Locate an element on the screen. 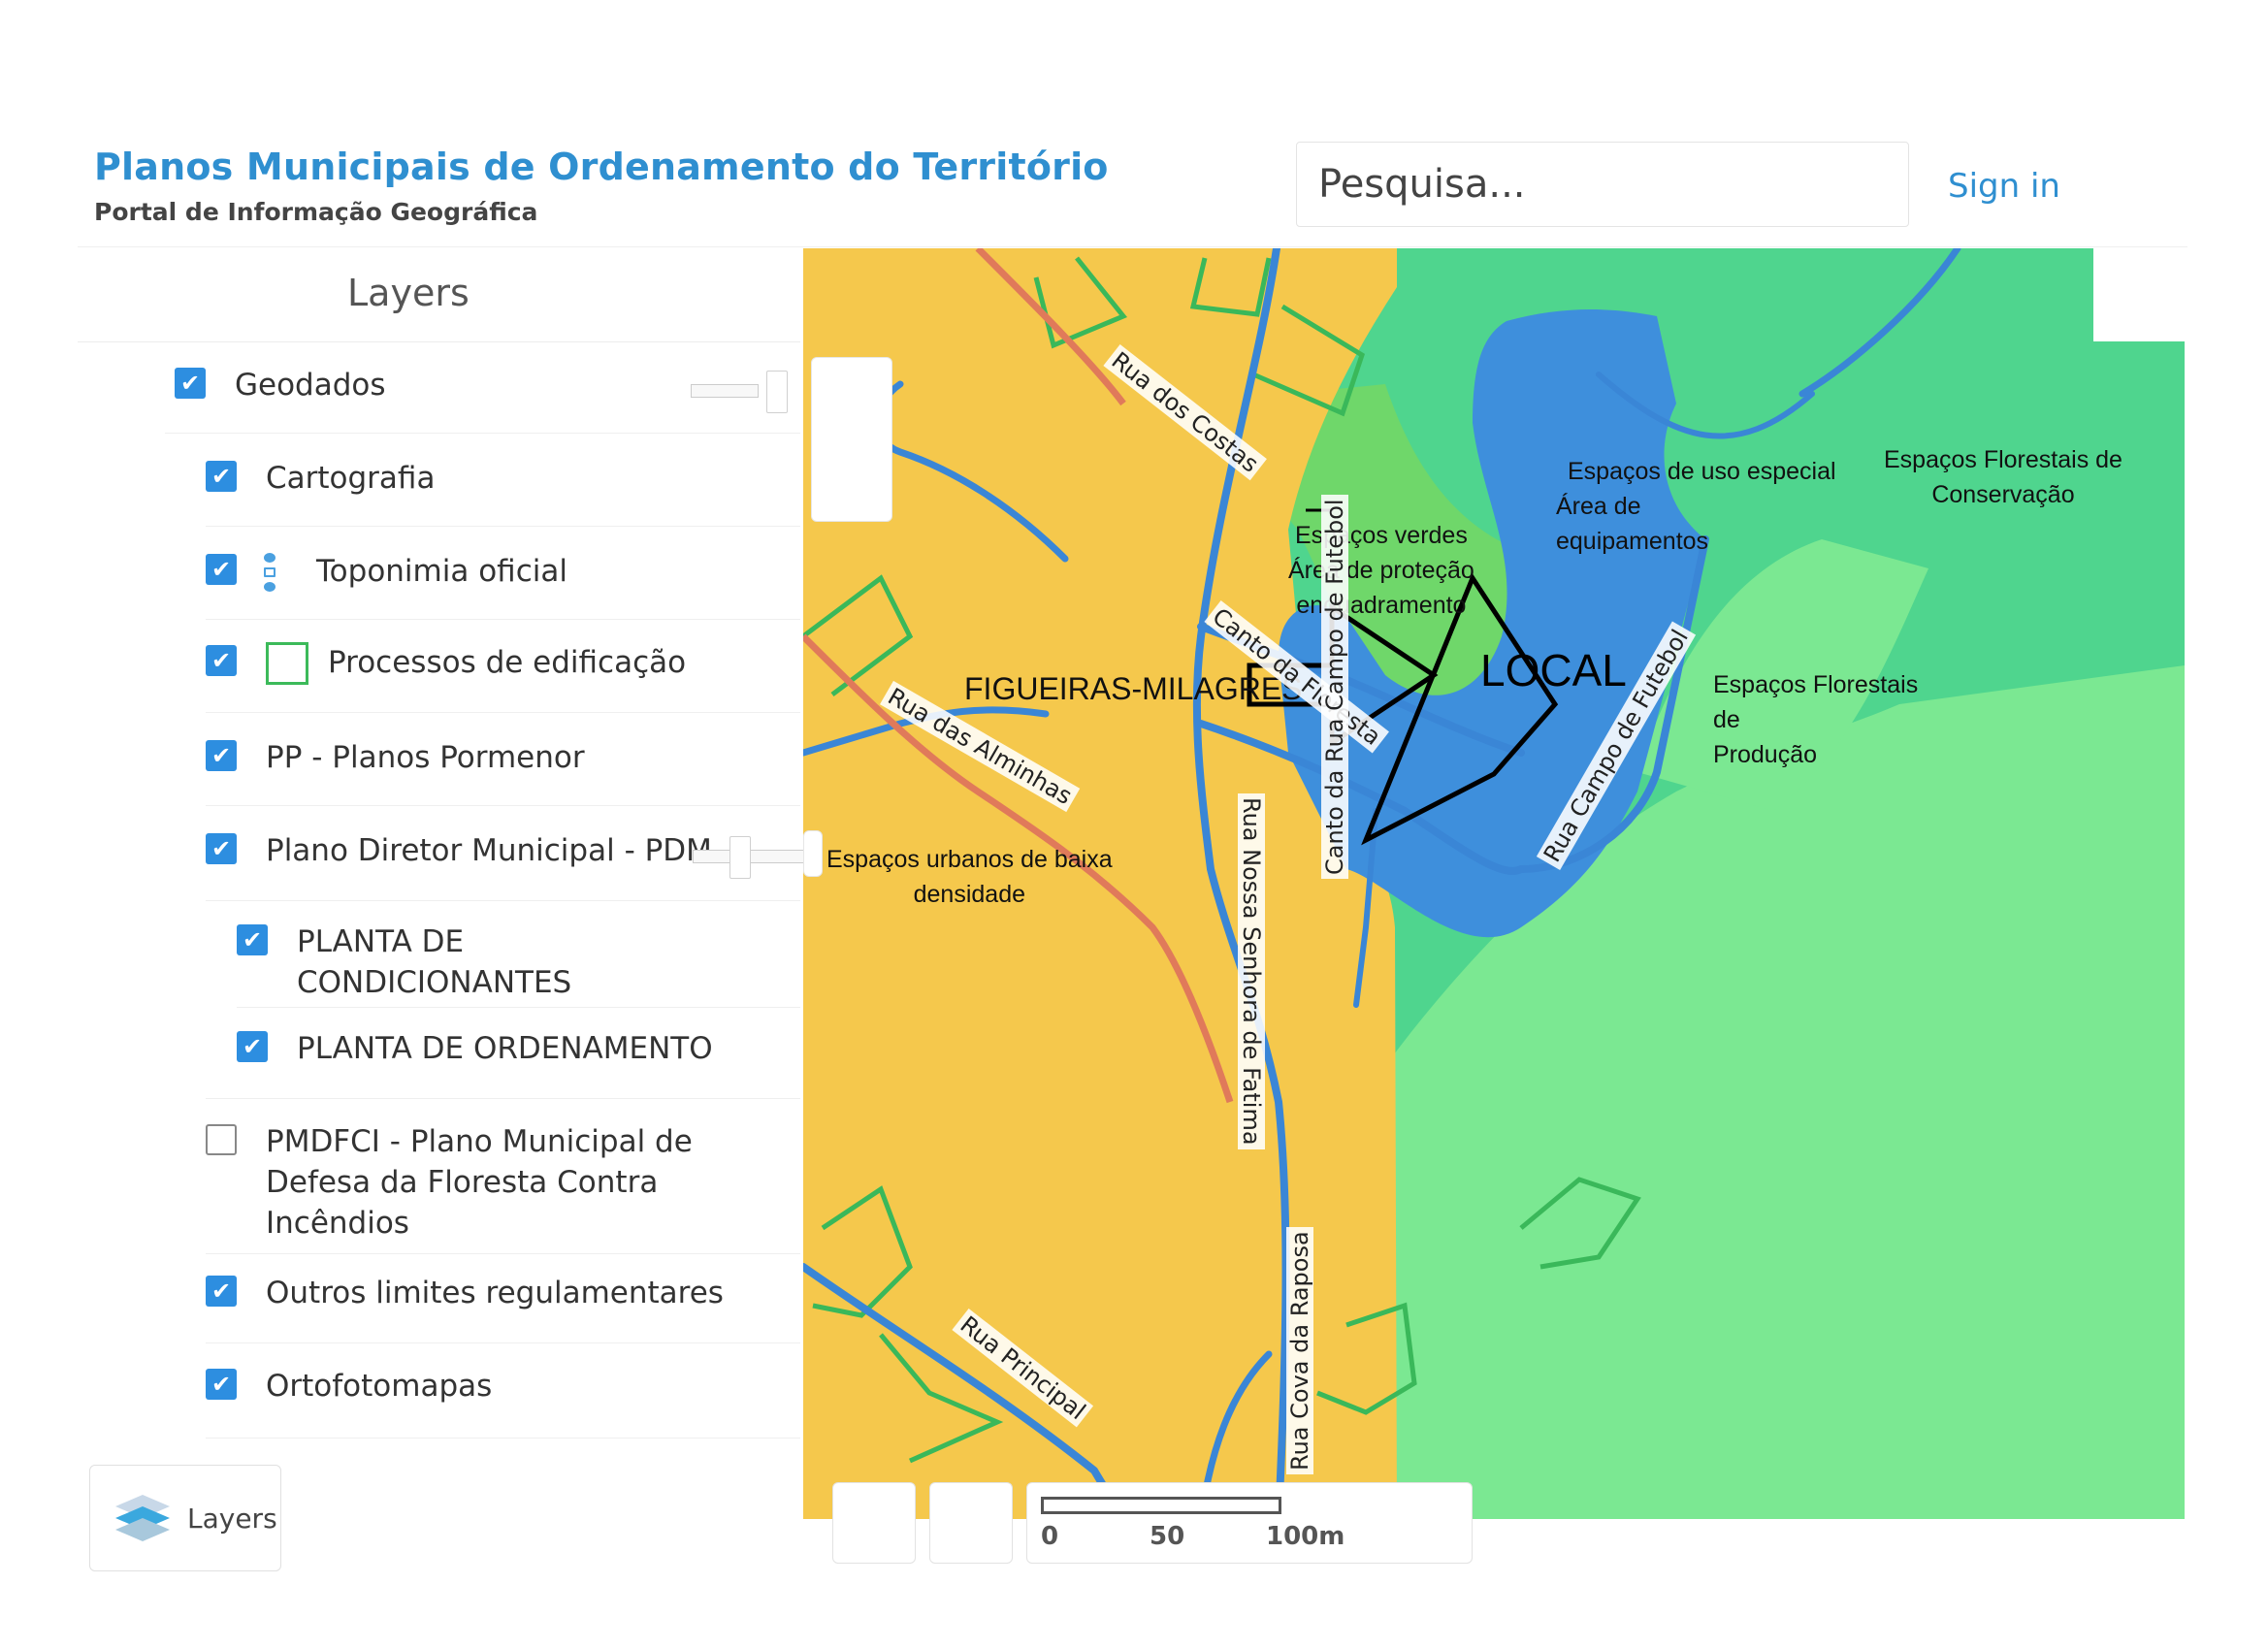  map-side-handle is located at coordinates (813, 853).